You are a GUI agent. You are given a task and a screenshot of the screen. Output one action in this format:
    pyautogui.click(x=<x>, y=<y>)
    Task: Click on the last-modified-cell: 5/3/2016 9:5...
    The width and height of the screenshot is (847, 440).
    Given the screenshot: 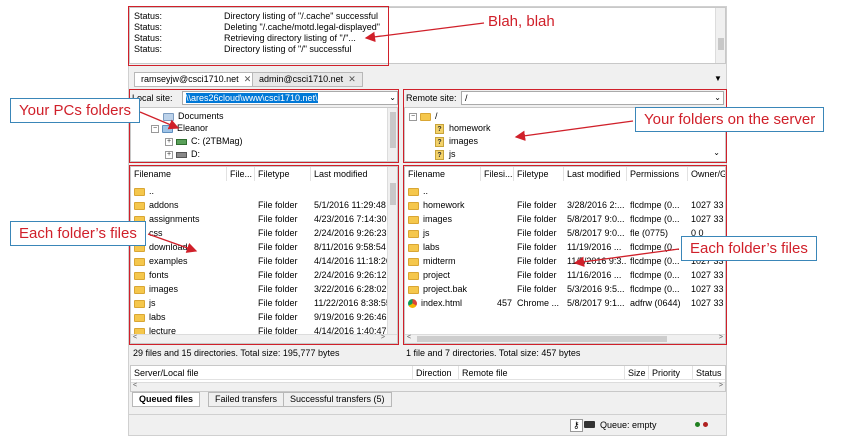 What is the action you would take?
    pyautogui.click(x=596, y=289)
    